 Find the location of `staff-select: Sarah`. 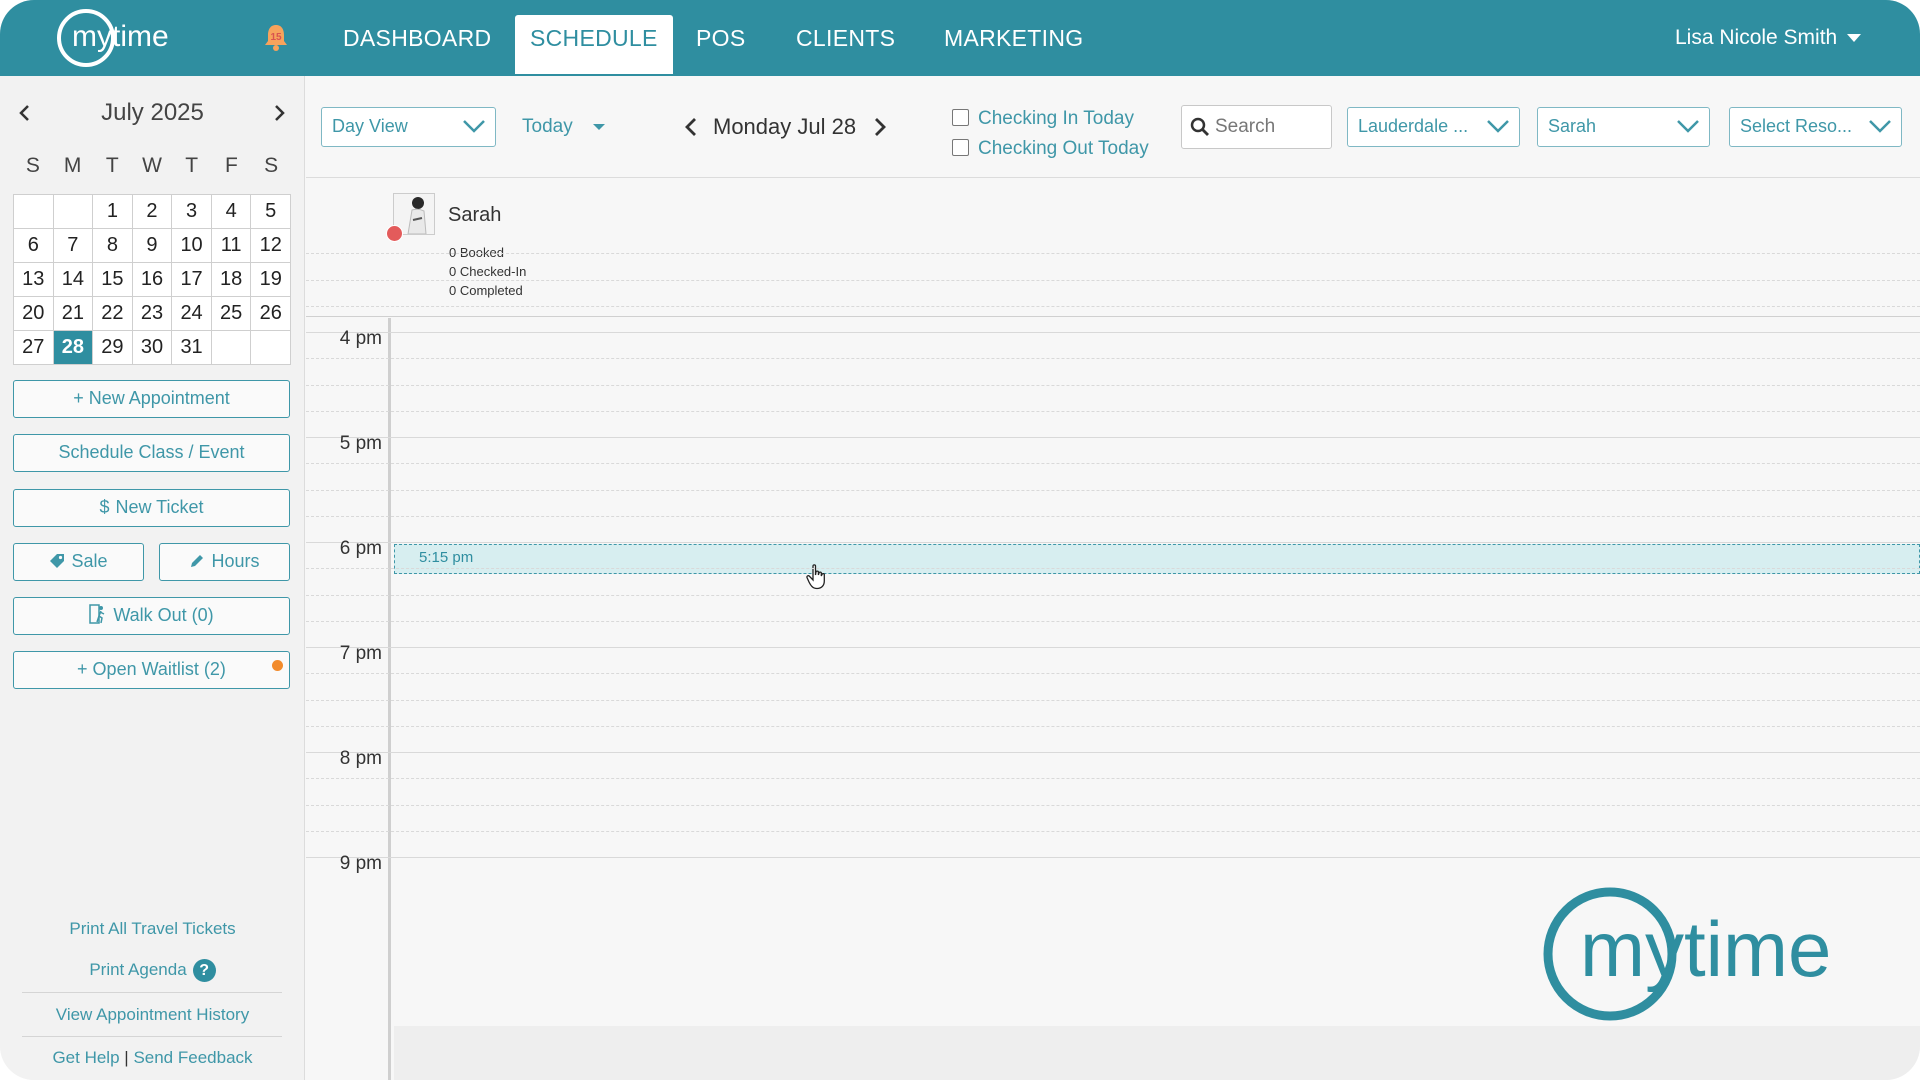

staff-select: Sarah is located at coordinates (1623, 127).